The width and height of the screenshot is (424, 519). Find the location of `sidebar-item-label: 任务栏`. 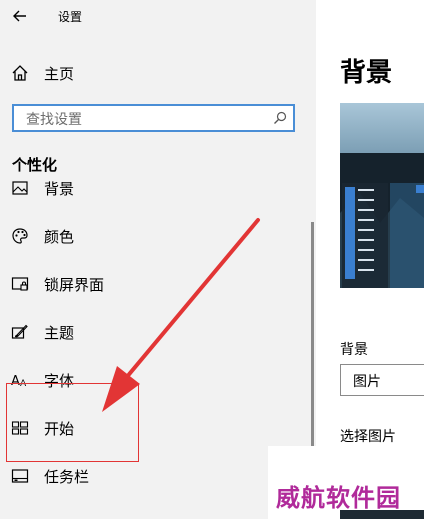

sidebar-item-label: 任务栏 is located at coordinates (67, 477).